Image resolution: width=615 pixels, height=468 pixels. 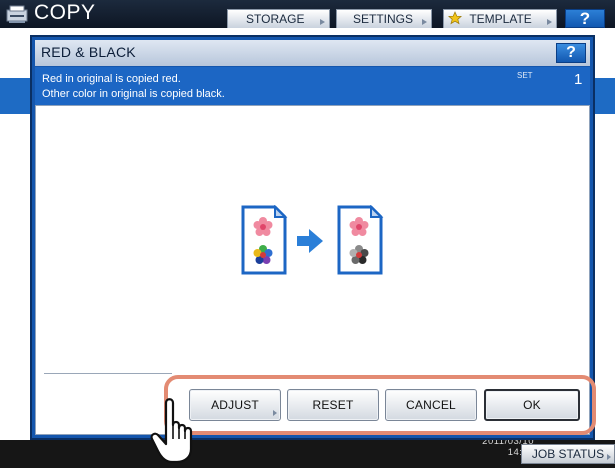 I want to click on app-title: COPY, so click(x=65, y=12).